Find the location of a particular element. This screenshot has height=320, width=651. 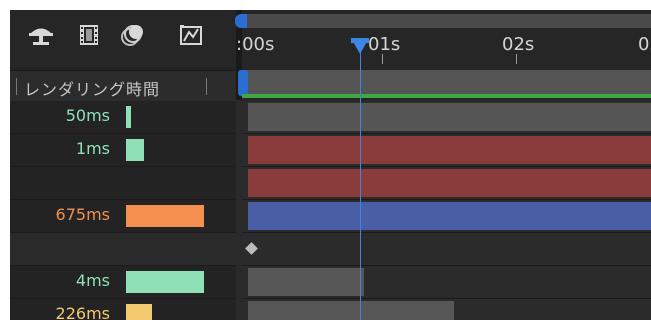

cached-frames-indicator is located at coordinates (446, 96).